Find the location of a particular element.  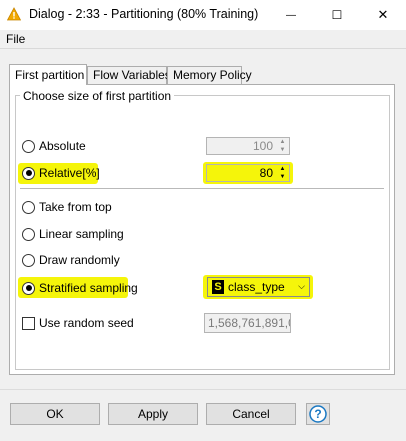

tab-label: Memory Policy is located at coordinates (212, 75).